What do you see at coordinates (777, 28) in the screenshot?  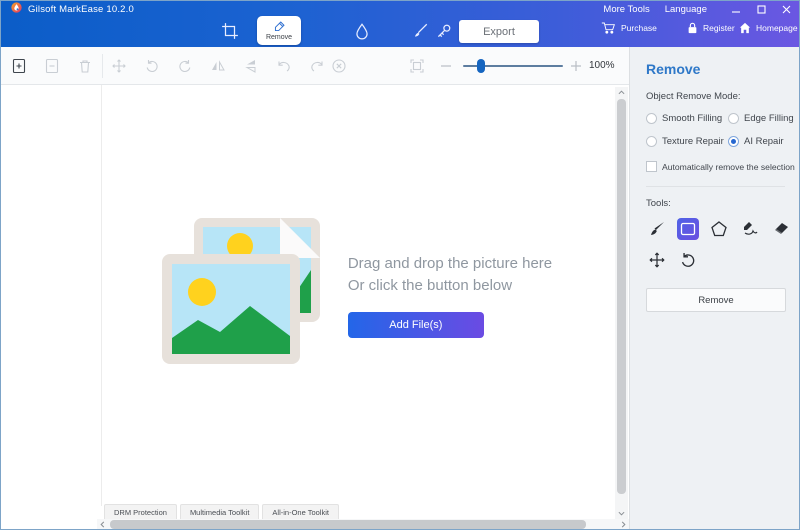 I see `homepage-label: Homepage` at bounding box center [777, 28].